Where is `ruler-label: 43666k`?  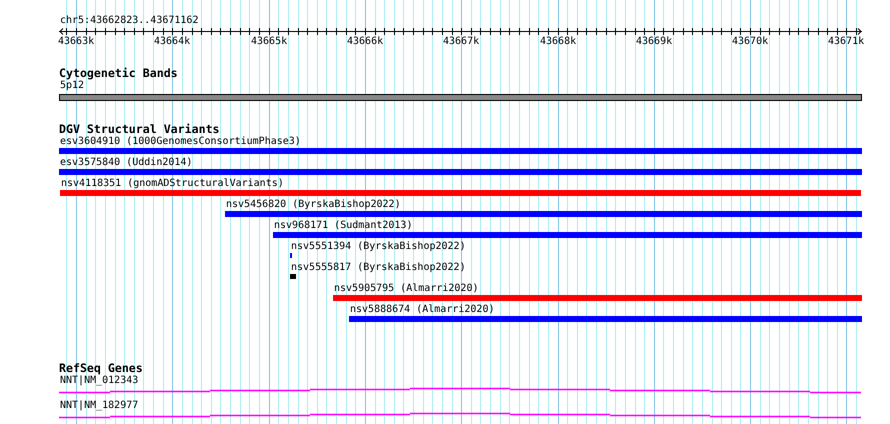
ruler-label: 43666k is located at coordinates (365, 41).